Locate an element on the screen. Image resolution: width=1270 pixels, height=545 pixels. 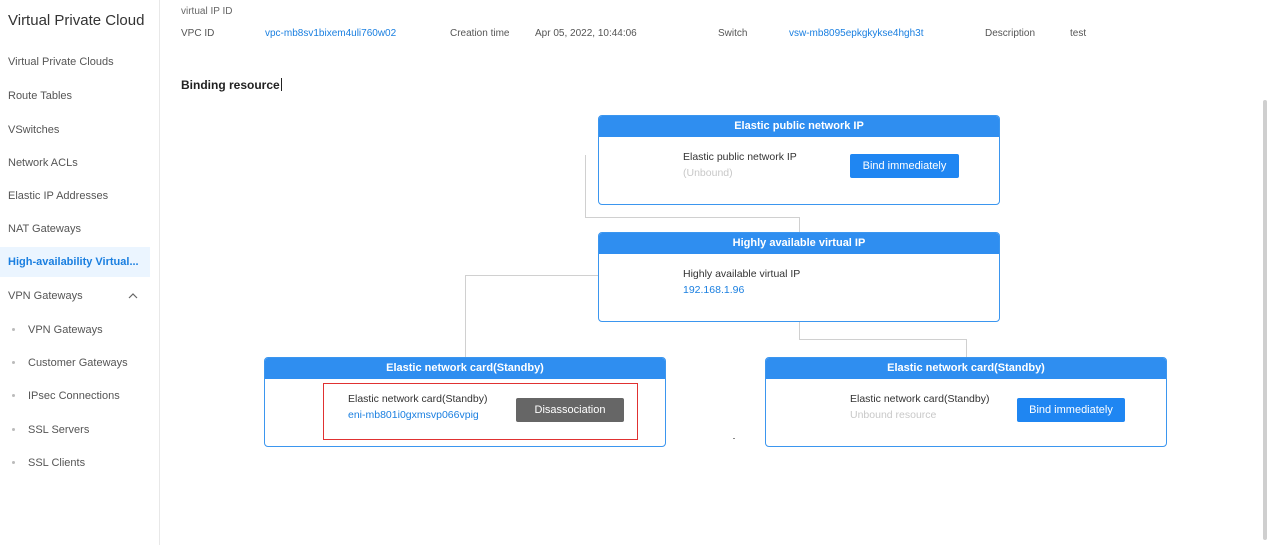
sidebar-item-nat-gateways: NAT Gateways is located at coordinates (75, 229).